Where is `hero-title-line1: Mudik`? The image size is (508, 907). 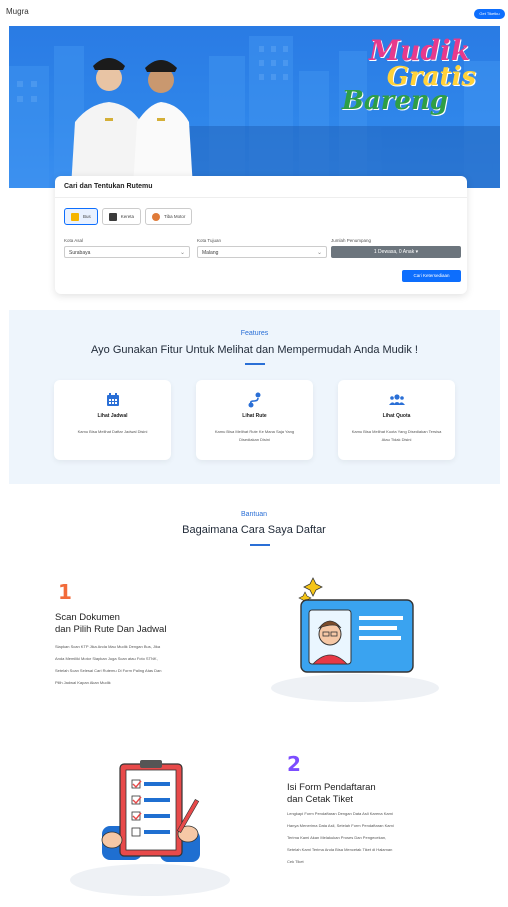 hero-title-line1: Mudik is located at coordinates (419, 50).